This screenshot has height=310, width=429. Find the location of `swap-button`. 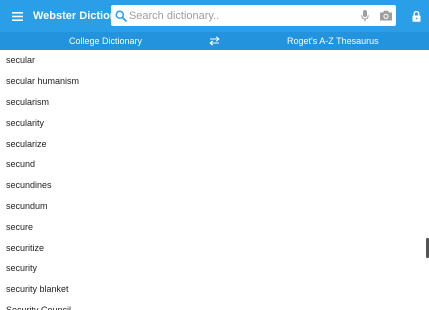

swap-button is located at coordinates (214, 41).